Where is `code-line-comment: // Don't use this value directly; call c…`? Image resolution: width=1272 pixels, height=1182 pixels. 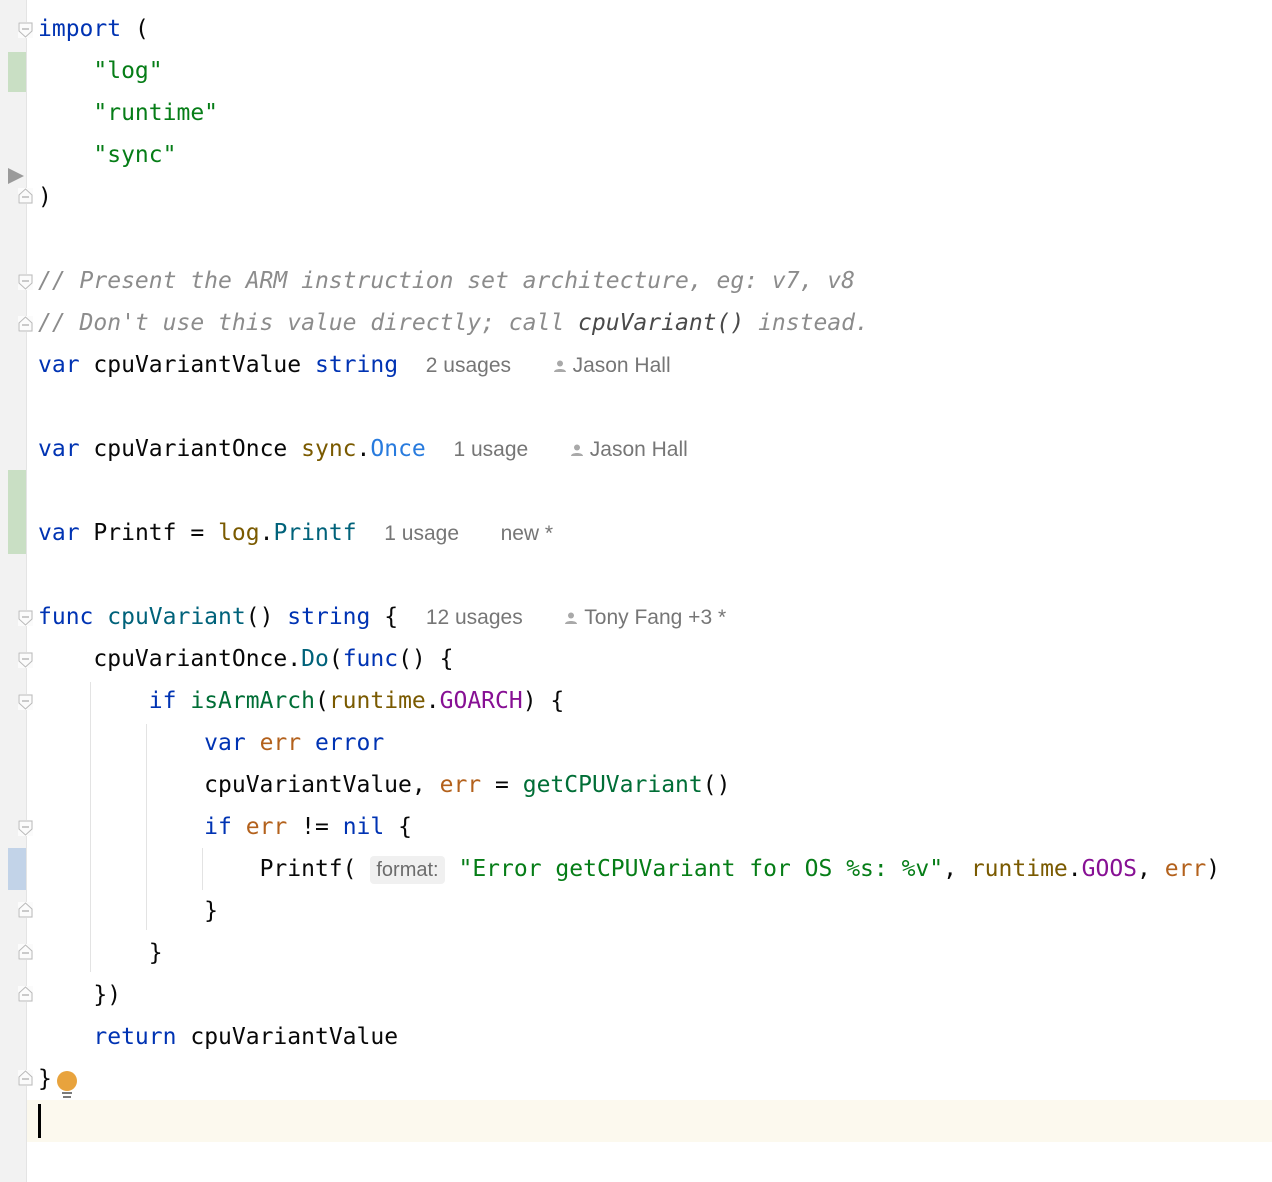 code-line-comment: // Don't use this value directly; call c… is located at coordinates (453, 323).